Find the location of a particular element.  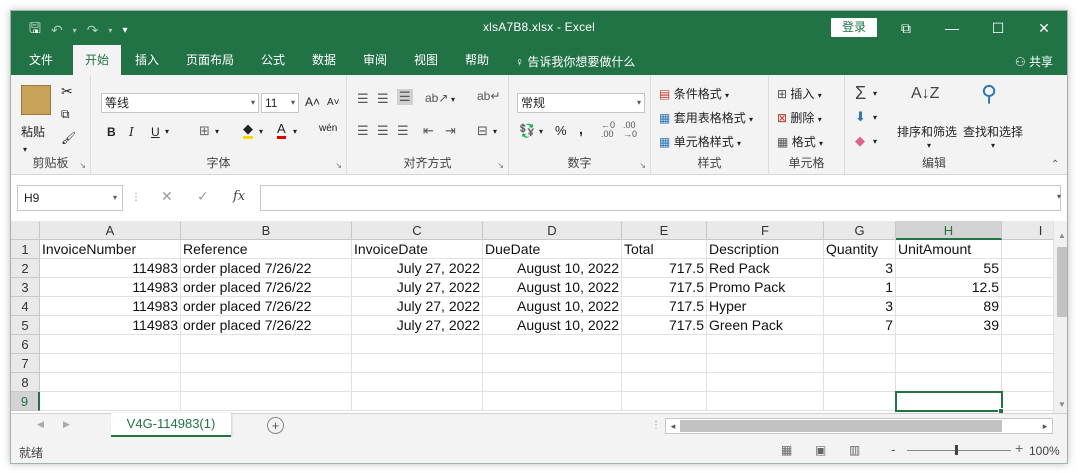

font-name-select: 等线 ▾ is located at coordinates (180, 103).